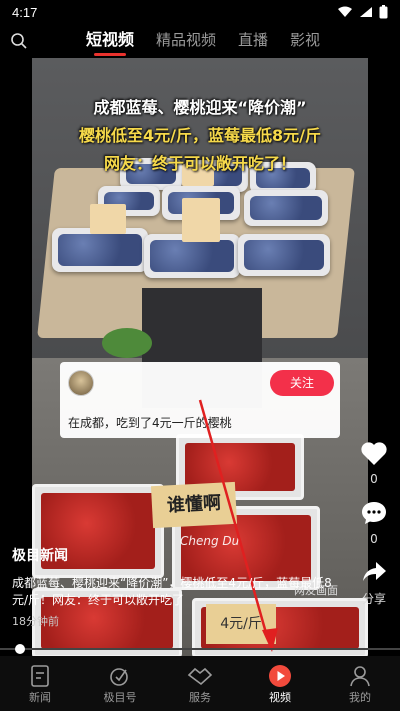 Image resolution: width=400 pixels, height=711 pixels. Describe the element at coordinates (360, 697) in the screenshot. I see `nav-mine-label: 我的` at that location.